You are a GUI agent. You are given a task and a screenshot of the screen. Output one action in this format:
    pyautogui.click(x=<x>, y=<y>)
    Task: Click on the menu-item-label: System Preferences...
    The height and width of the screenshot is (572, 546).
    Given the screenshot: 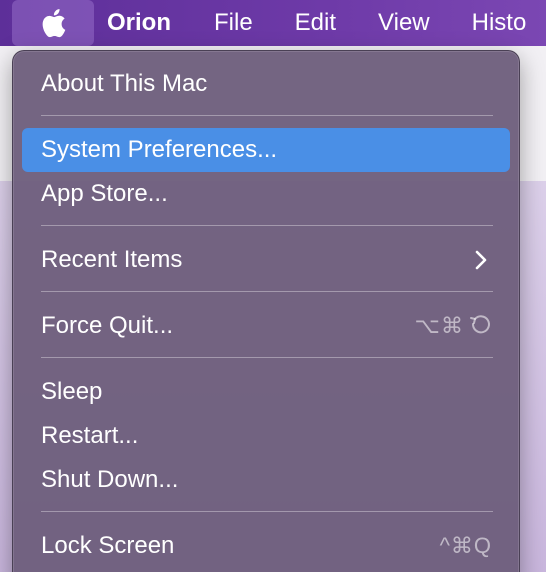 What is the action you would take?
    pyautogui.click(x=159, y=149)
    